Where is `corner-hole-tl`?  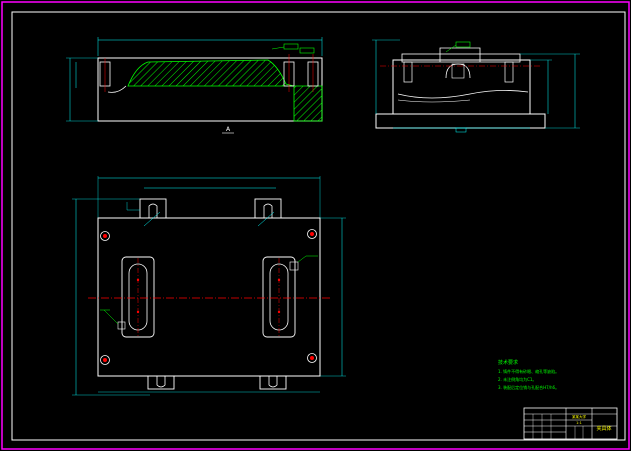
corner-hole-tl is located at coordinates (105, 236).